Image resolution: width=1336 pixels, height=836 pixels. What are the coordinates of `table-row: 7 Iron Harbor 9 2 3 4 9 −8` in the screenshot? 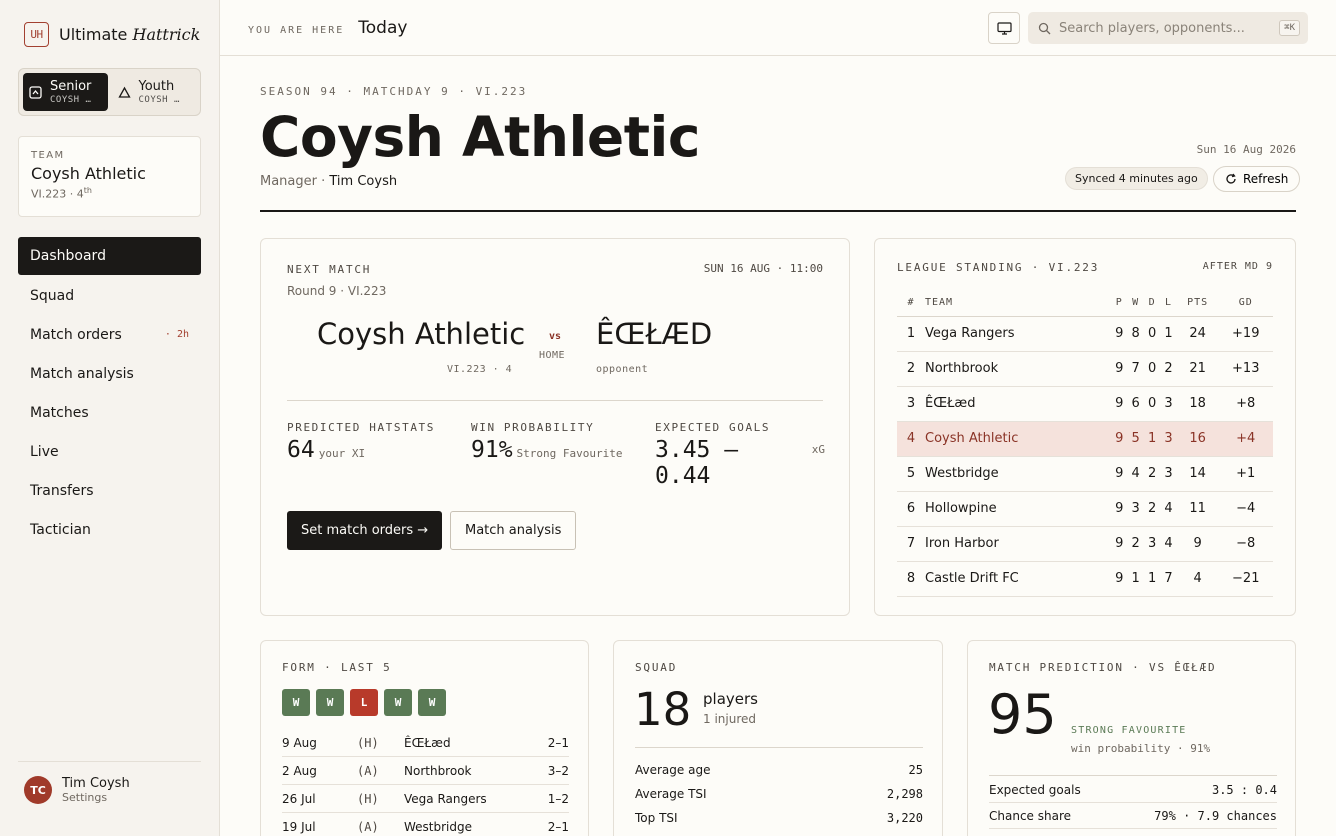 It's located at (1085, 544).